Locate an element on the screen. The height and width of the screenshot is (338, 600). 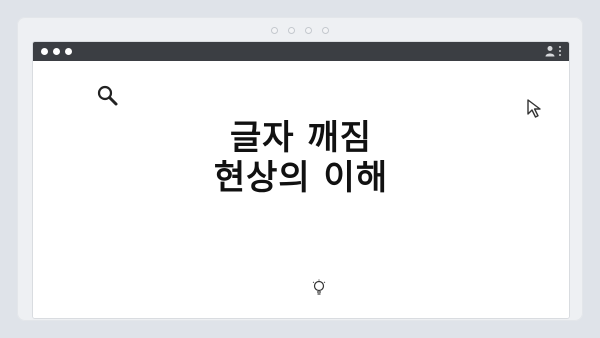
headline-line-2: 현상의 이해 is located at coordinates (301, 178).